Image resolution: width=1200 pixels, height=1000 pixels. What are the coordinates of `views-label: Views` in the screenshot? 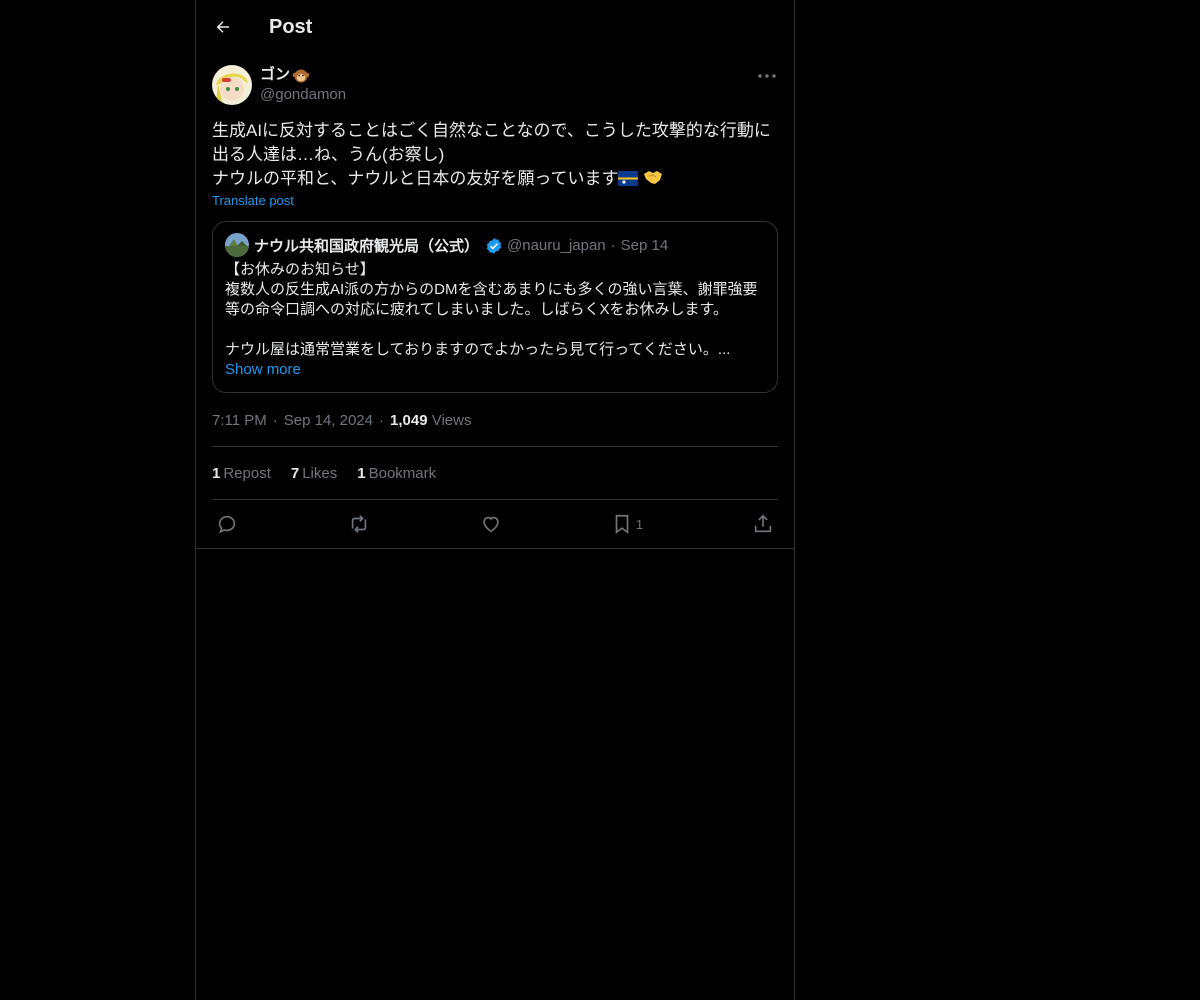 It's located at (451, 420).